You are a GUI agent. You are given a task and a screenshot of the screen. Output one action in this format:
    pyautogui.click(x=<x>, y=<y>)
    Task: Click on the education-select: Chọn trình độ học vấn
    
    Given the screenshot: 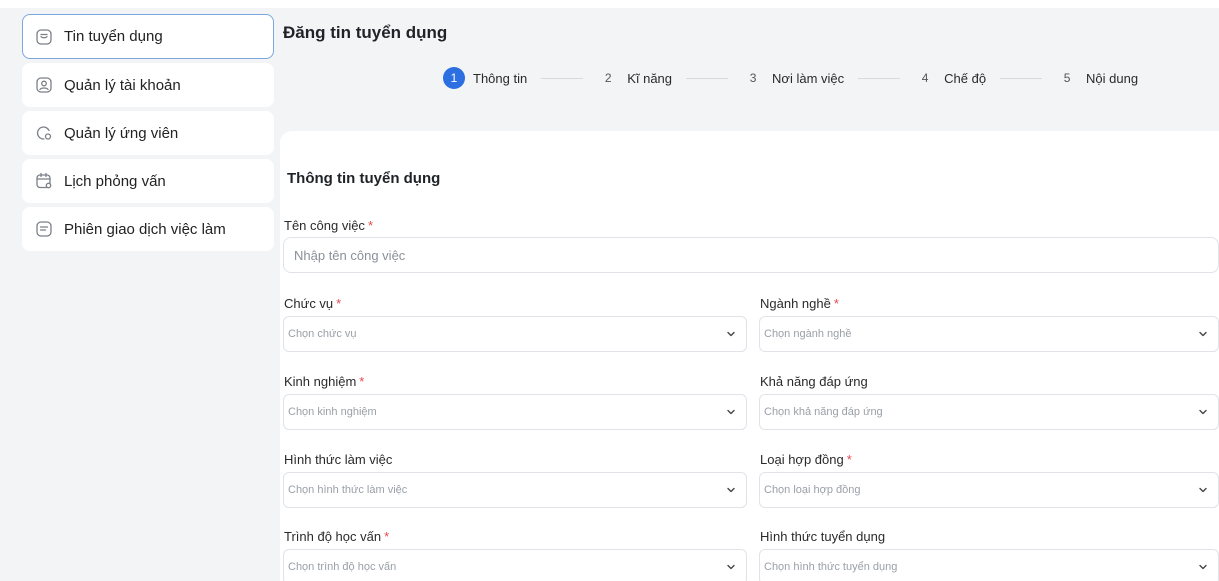 What is the action you would take?
    pyautogui.click(x=515, y=565)
    